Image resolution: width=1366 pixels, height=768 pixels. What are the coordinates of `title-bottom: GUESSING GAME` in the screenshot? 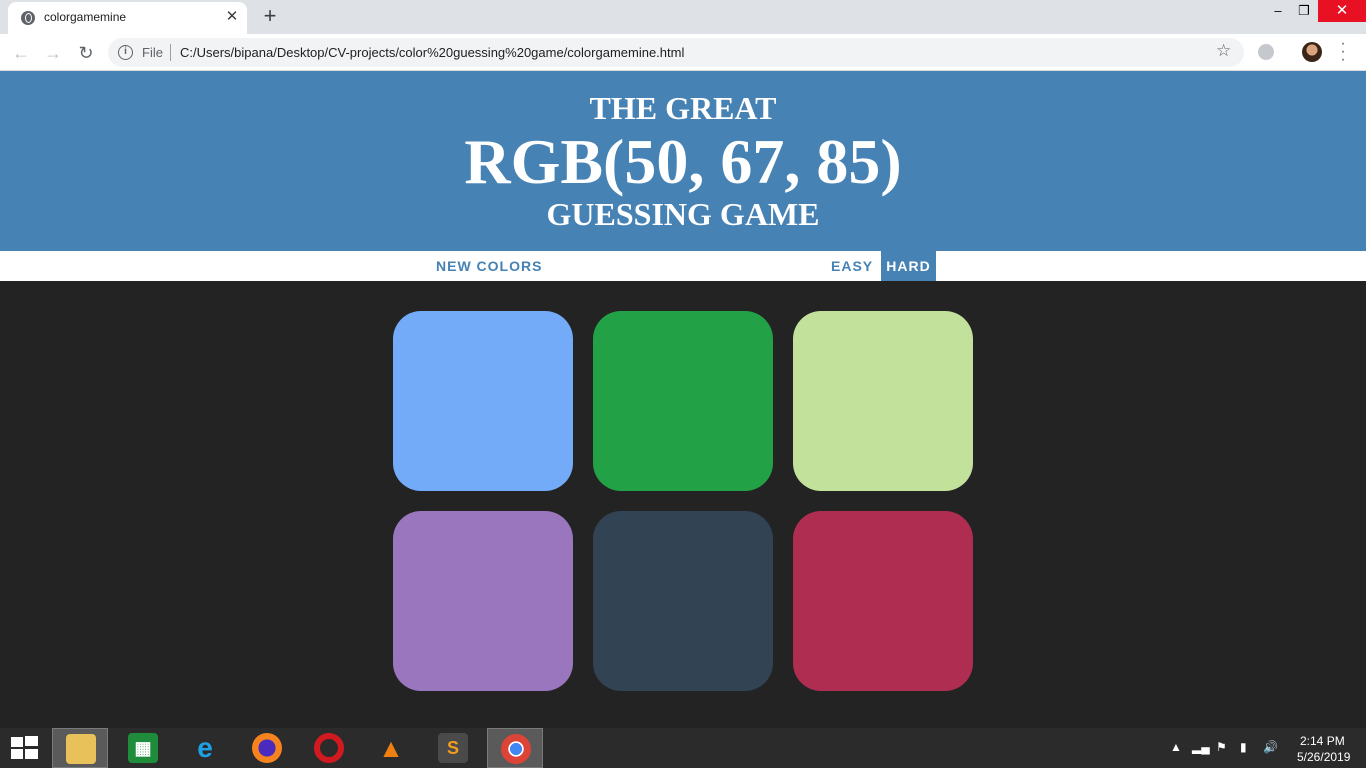 It's located at (683, 214).